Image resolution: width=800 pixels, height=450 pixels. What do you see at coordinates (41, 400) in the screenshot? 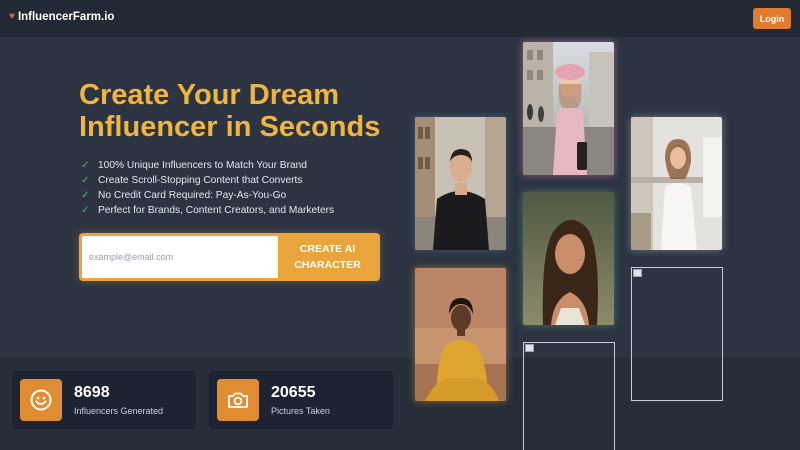
I see `smiley-face-icon` at bounding box center [41, 400].